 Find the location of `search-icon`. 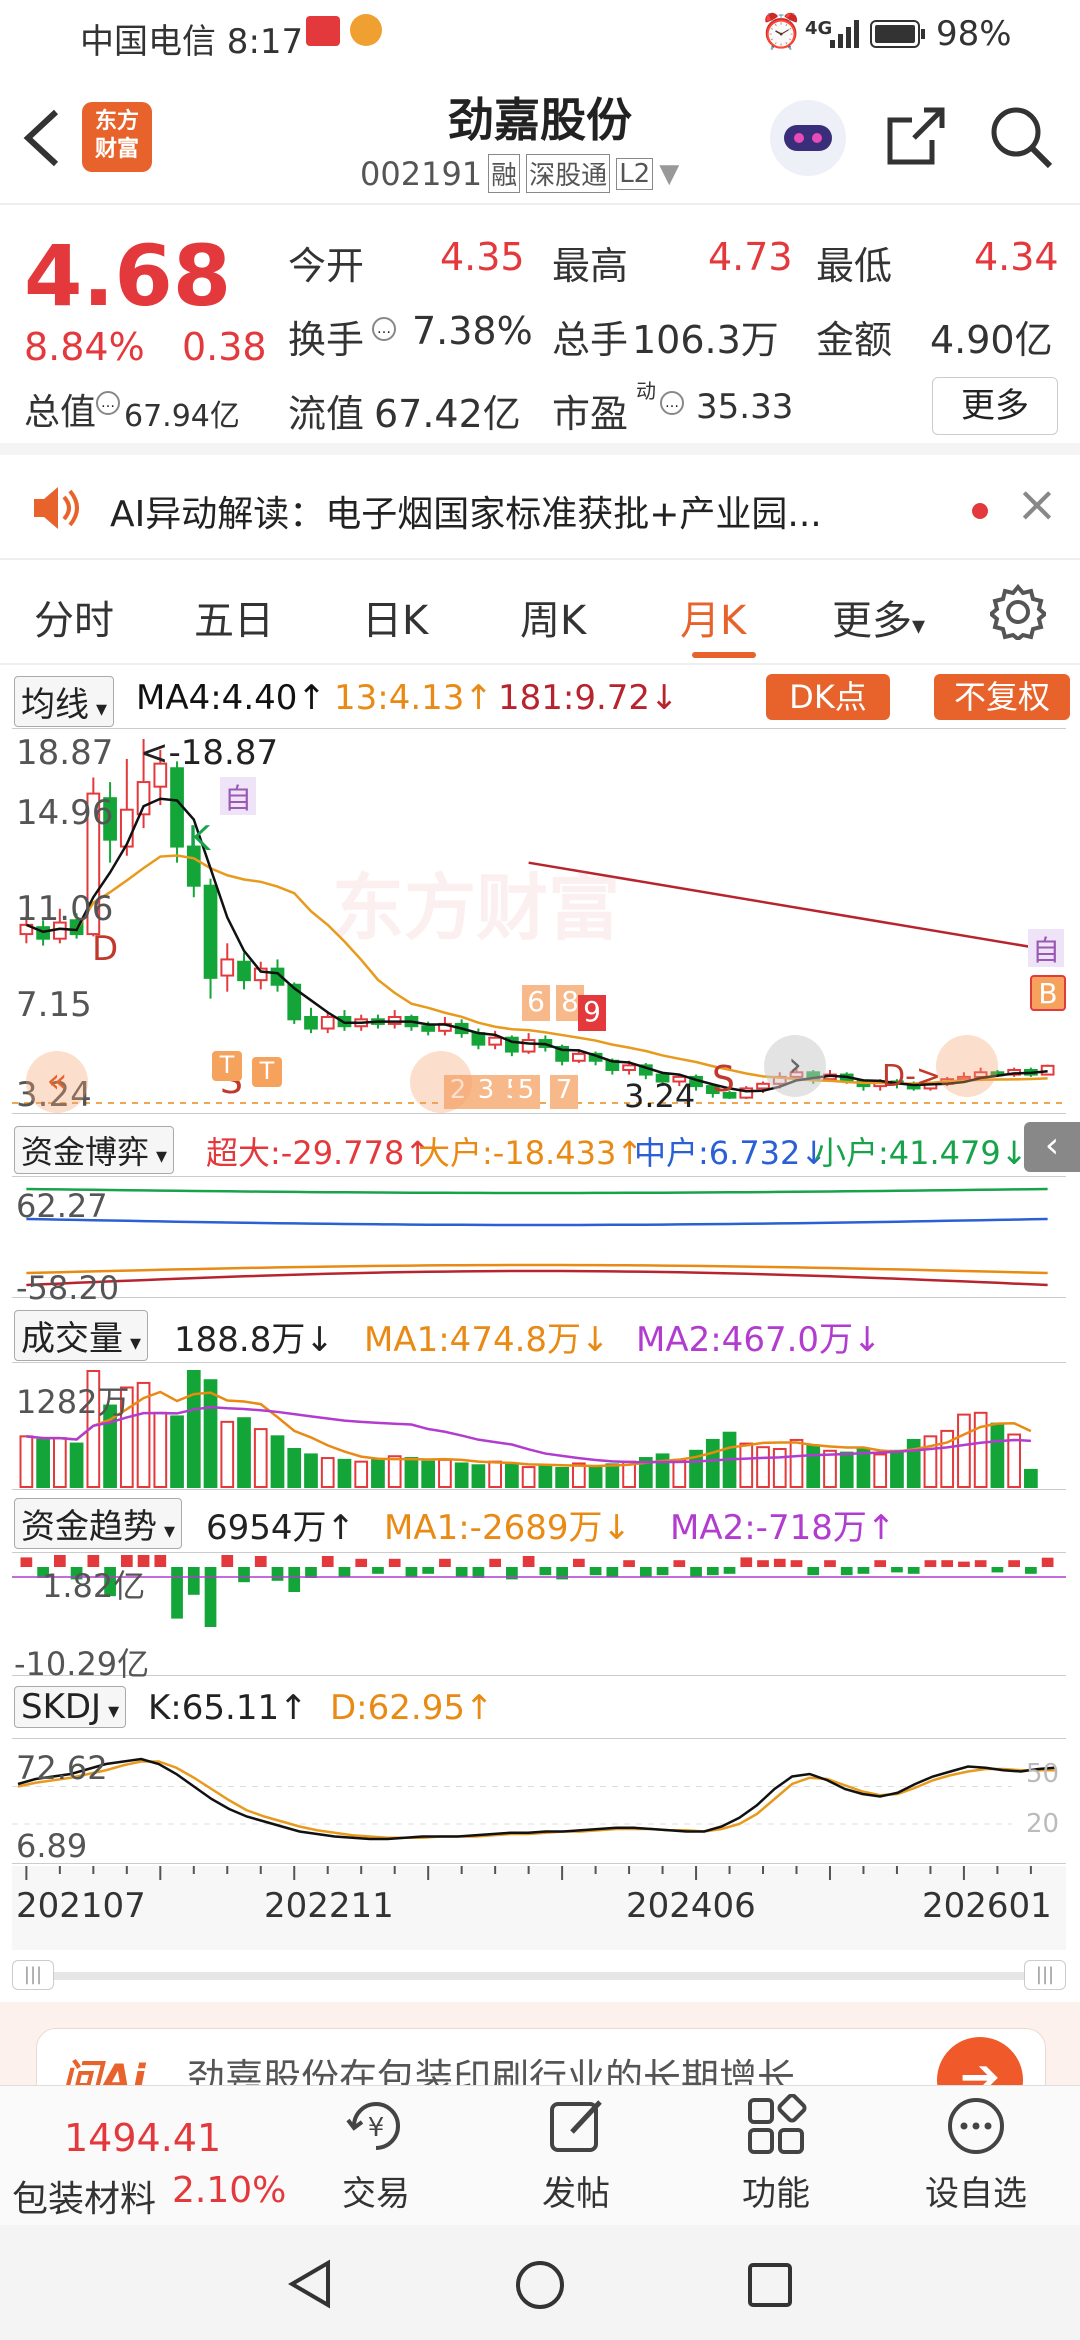

search-icon is located at coordinates (1021, 137).